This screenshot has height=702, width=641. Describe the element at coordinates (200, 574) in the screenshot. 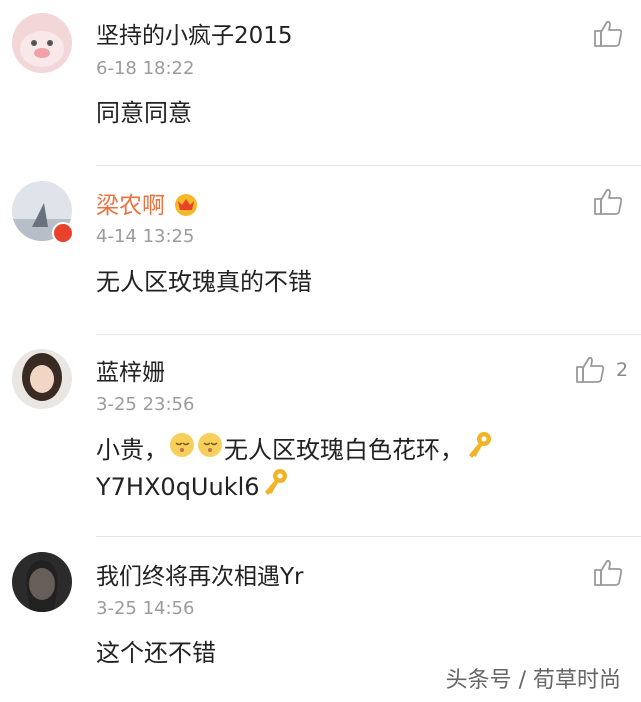

I see `username: 我们终将再次相遇Yr` at that location.